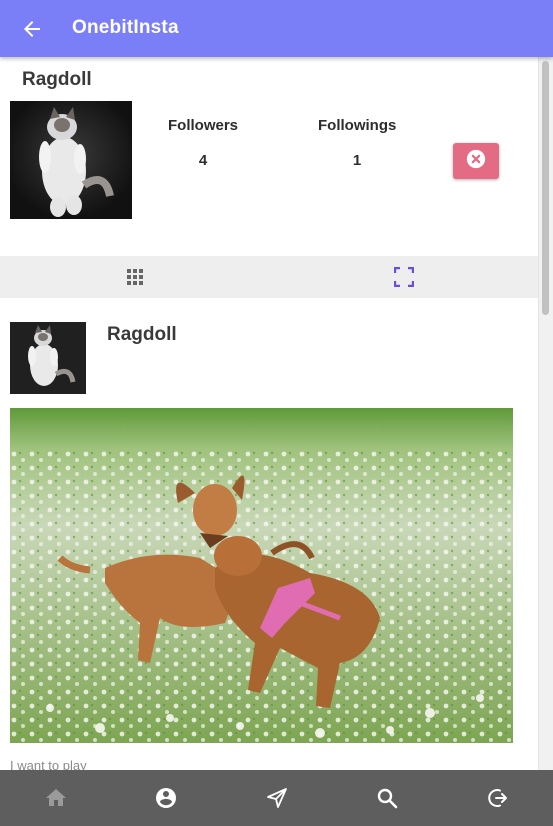 The width and height of the screenshot is (553, 826). What do you see at coordinates (203, 143) in the screenshot?
I see `followers-stat: Followers 4` at bounding box center [203, 143].